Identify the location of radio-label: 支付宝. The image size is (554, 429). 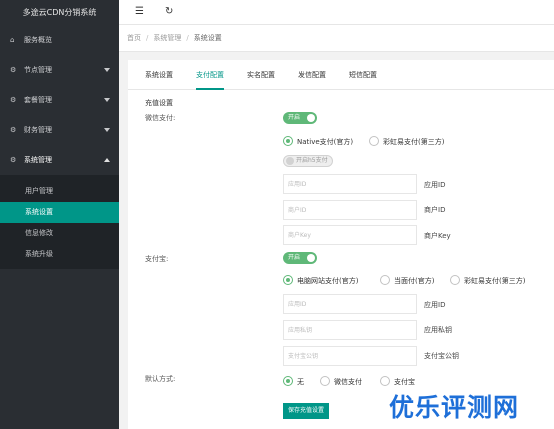
(404, 382).